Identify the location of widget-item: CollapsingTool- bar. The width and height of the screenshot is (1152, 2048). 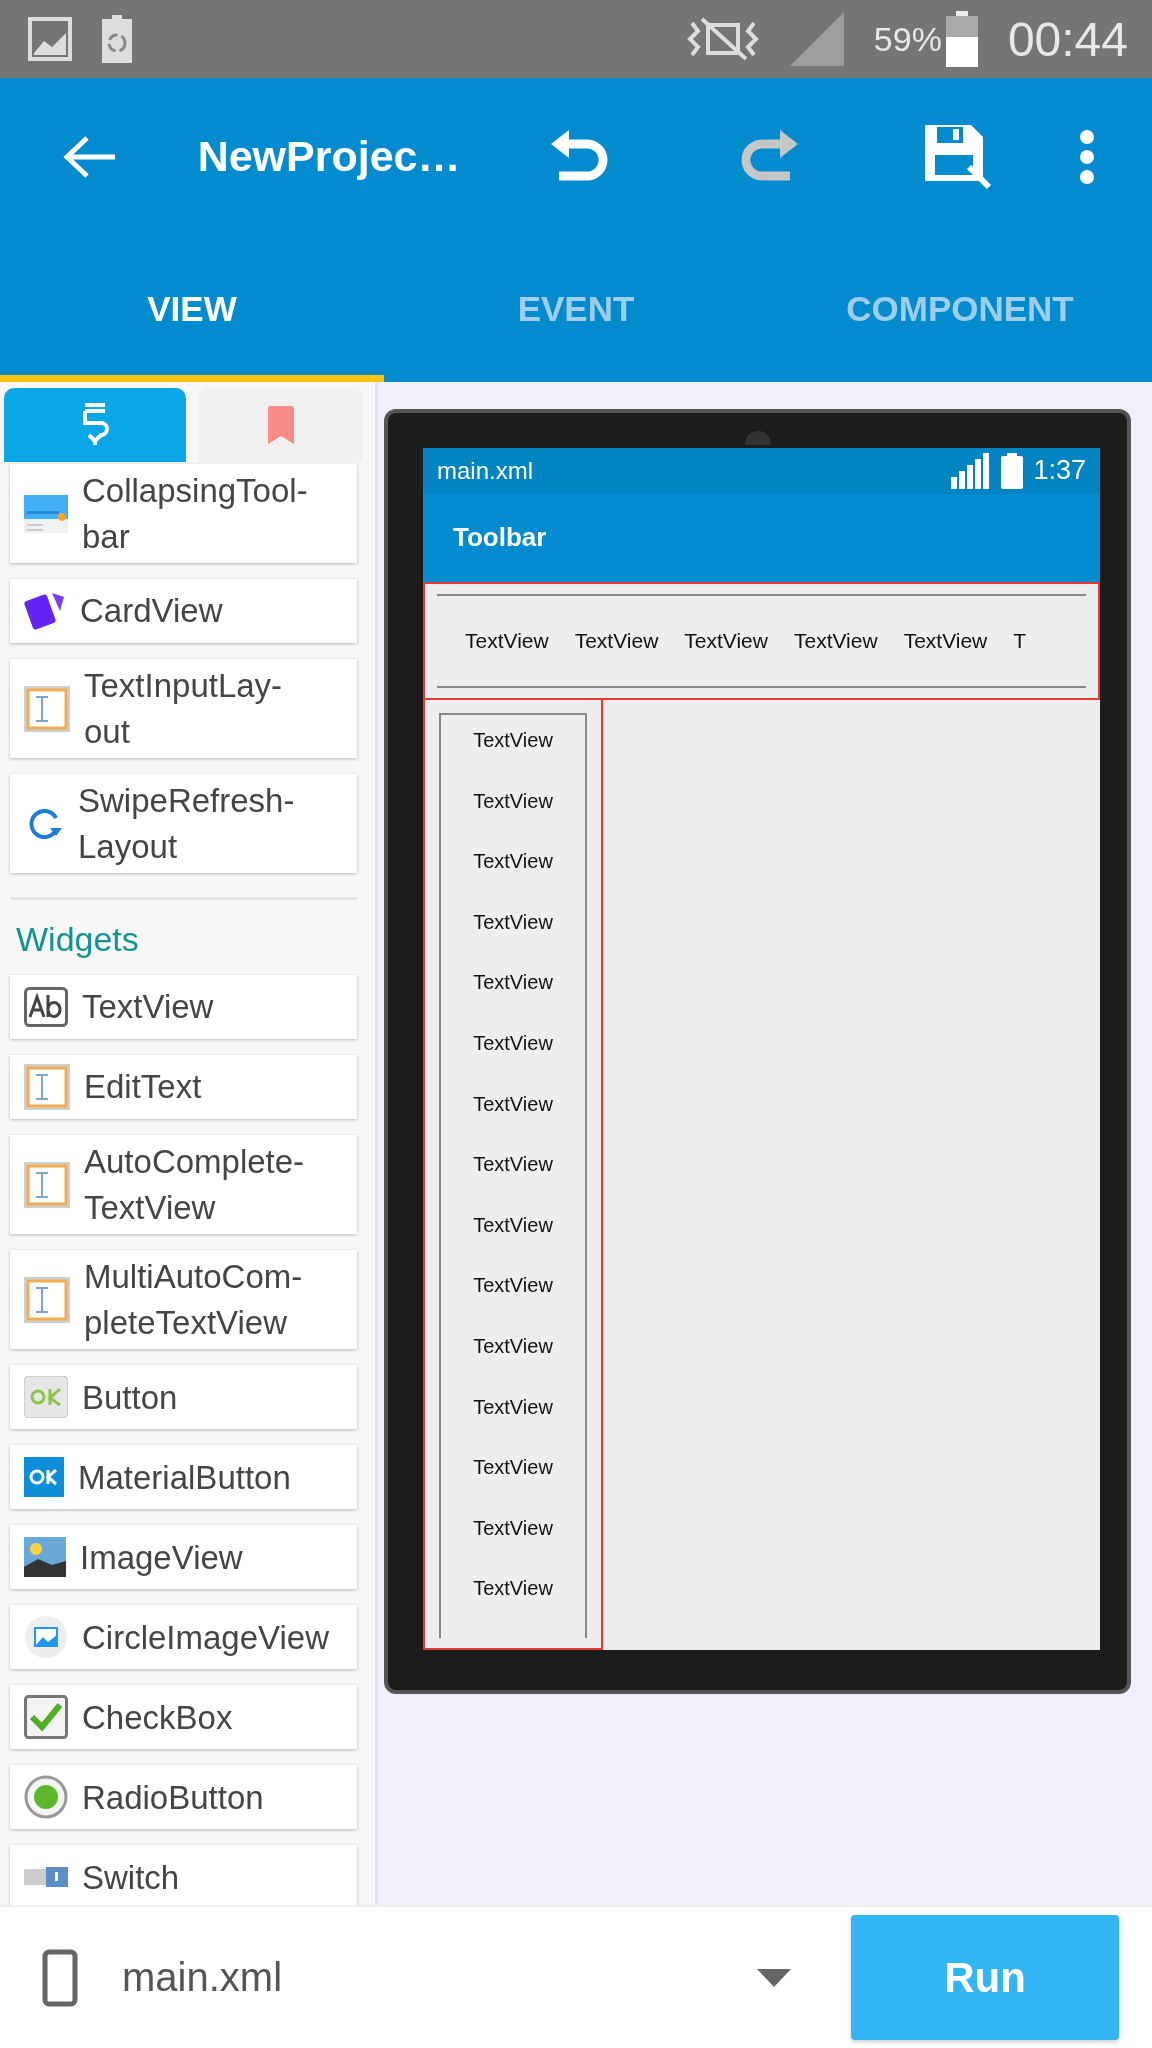
(183, 514).